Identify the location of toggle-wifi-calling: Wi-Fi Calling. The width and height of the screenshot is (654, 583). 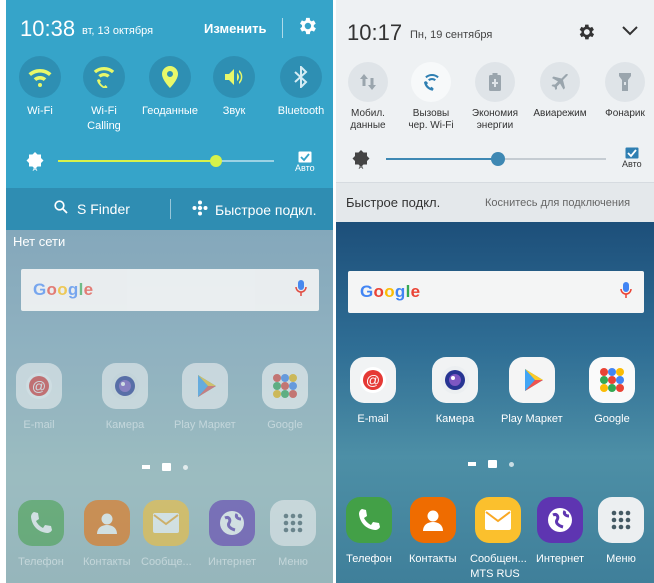
(104, 95).